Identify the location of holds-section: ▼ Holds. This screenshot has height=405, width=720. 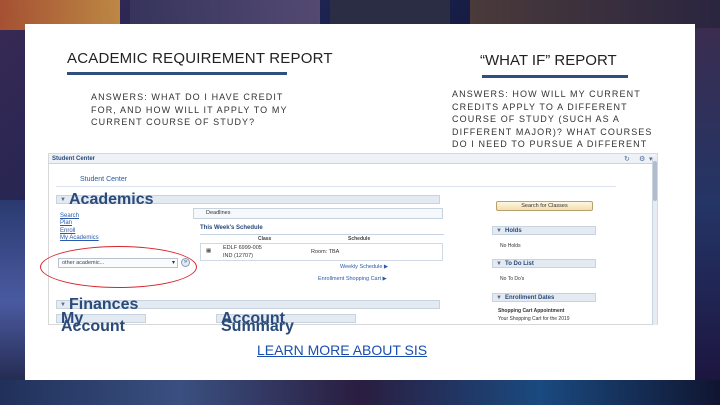
(544, 230).